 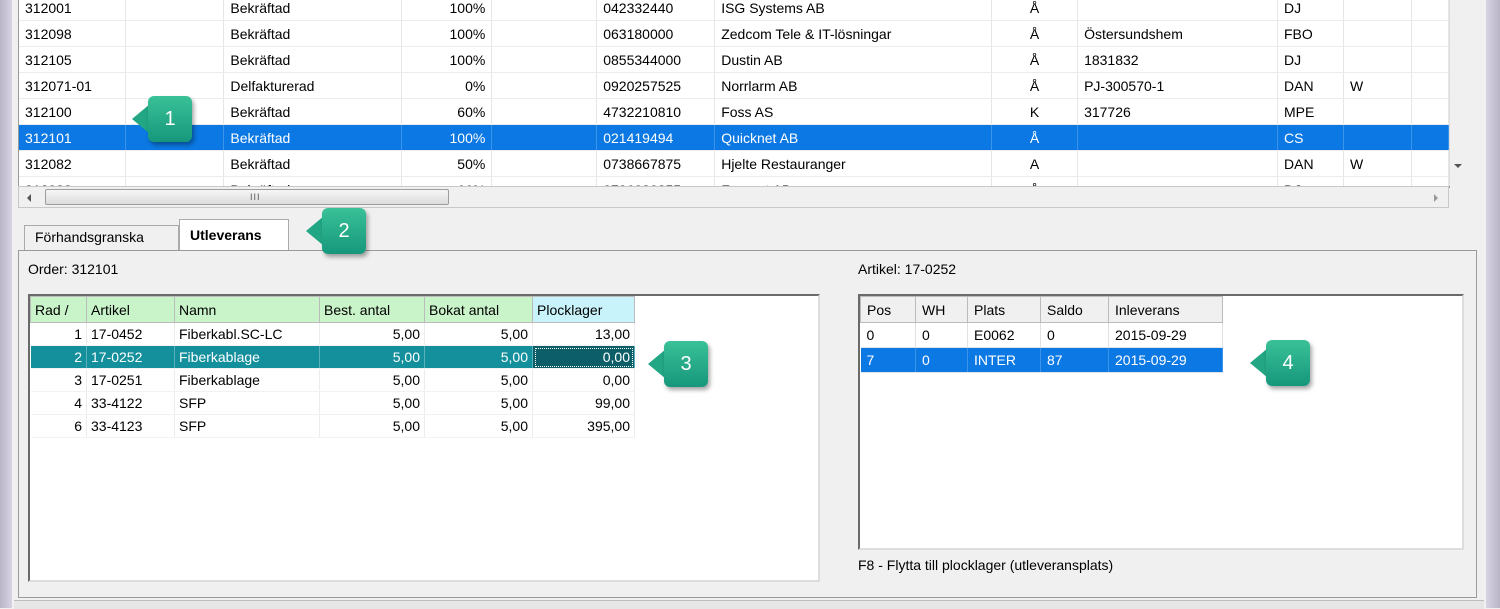 What do you see at coordinates (888, 309) in the screenshot?
I see `column-header-pos: Pos` at bounding box center [888, 309].